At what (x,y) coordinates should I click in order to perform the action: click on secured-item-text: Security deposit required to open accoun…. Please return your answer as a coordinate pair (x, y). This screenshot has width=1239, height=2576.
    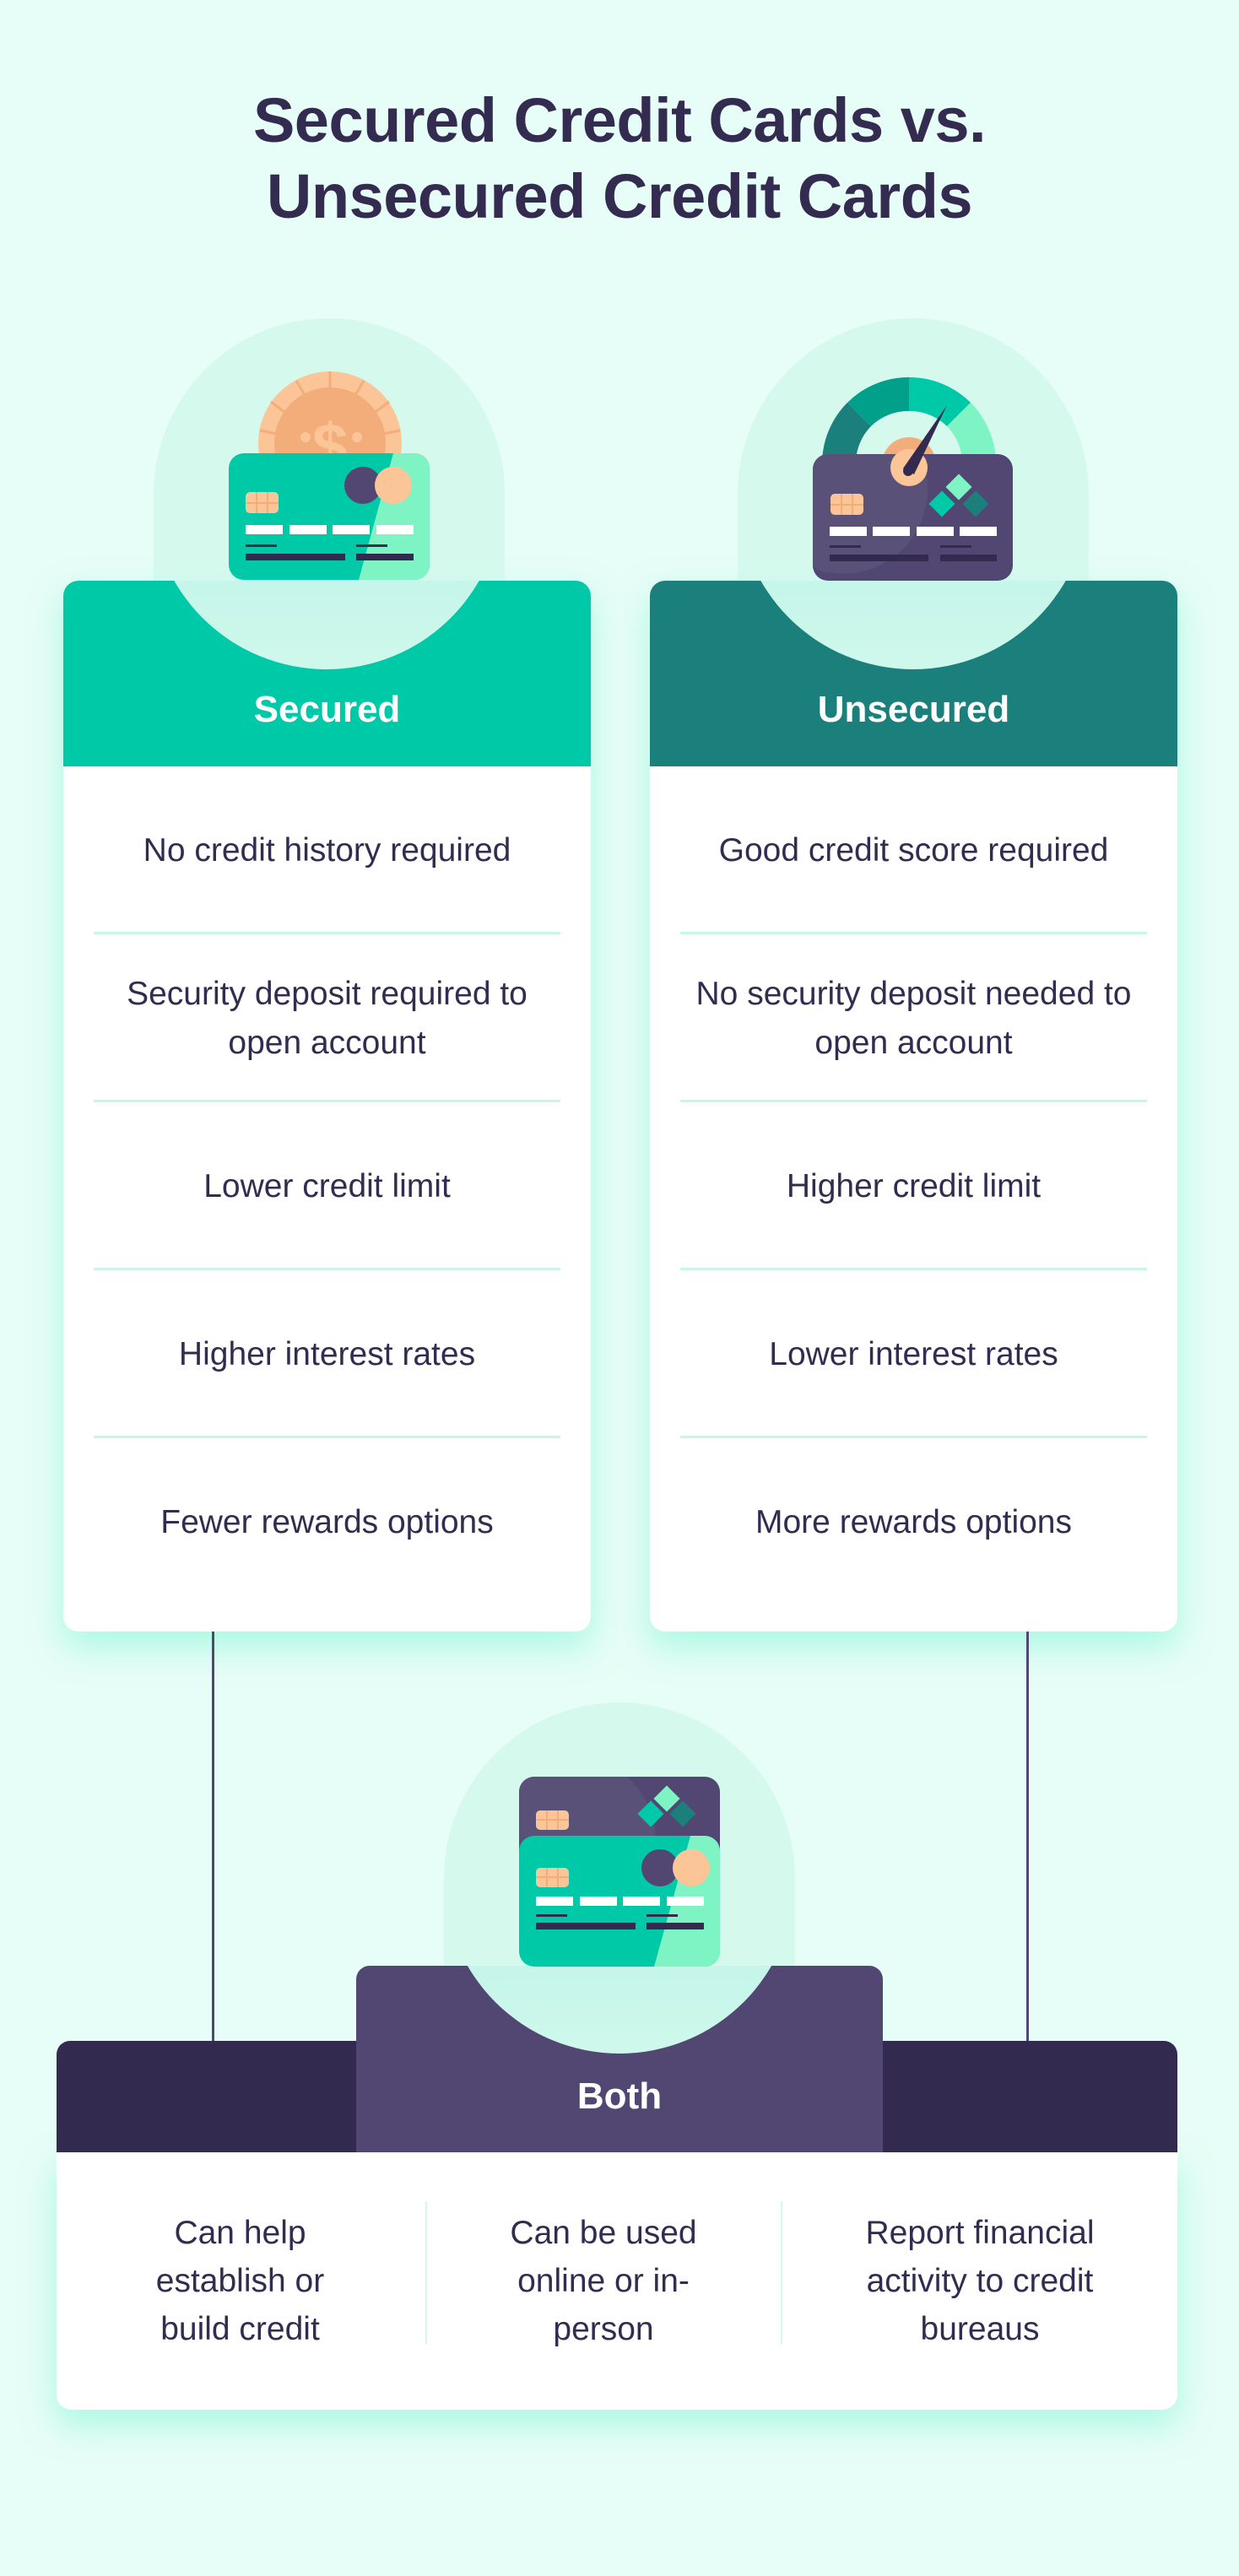
    Looking at the image, I should click on (327, 1018).